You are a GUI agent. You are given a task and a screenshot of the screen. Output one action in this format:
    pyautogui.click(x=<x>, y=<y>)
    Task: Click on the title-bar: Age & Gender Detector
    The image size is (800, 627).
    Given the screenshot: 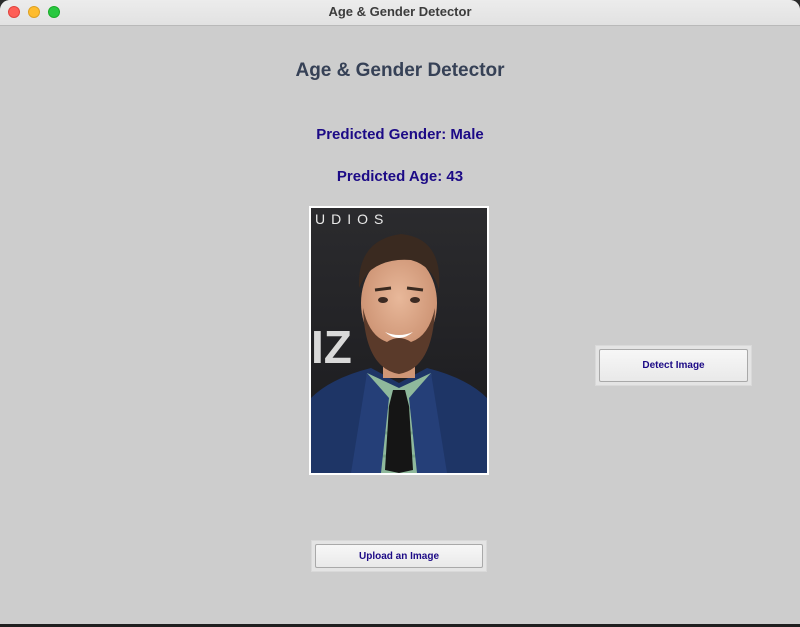 What is the action you would take?
    pyautogui.click(x=400, y=13)
    